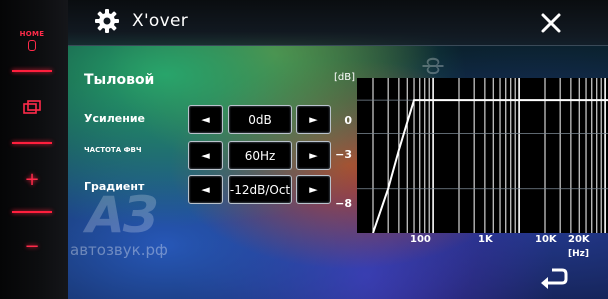 This screenshot has height=299, width=608. I want to click on watermark-text: автозвук.рф, so click(119, 250).